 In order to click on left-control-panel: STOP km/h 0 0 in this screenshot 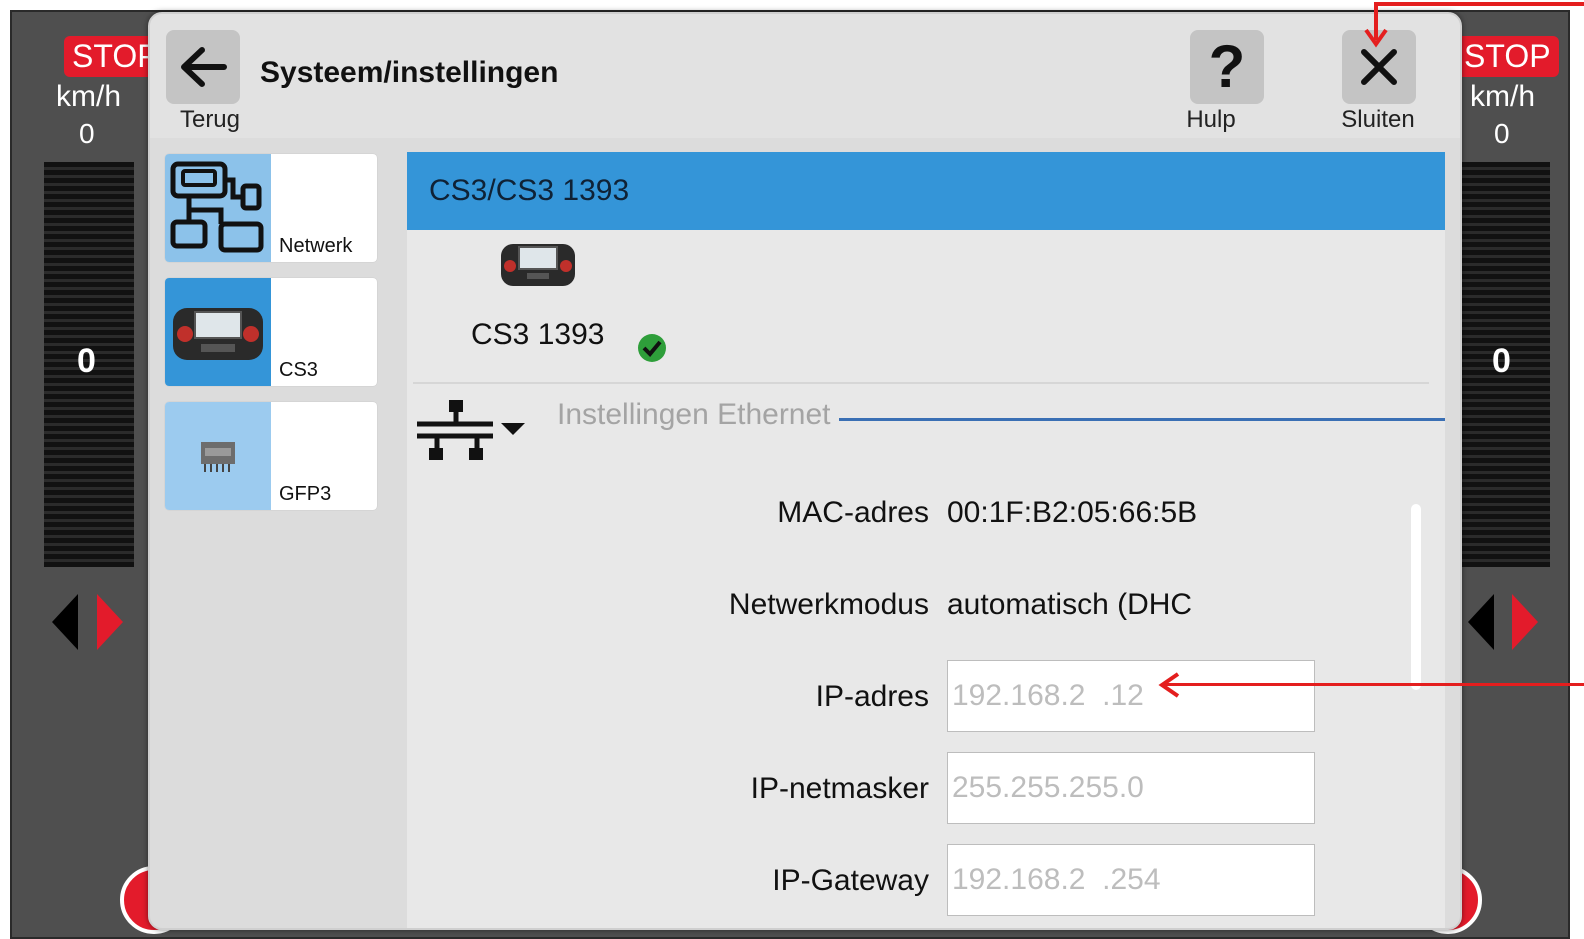, I will do `click(100, 474)`.